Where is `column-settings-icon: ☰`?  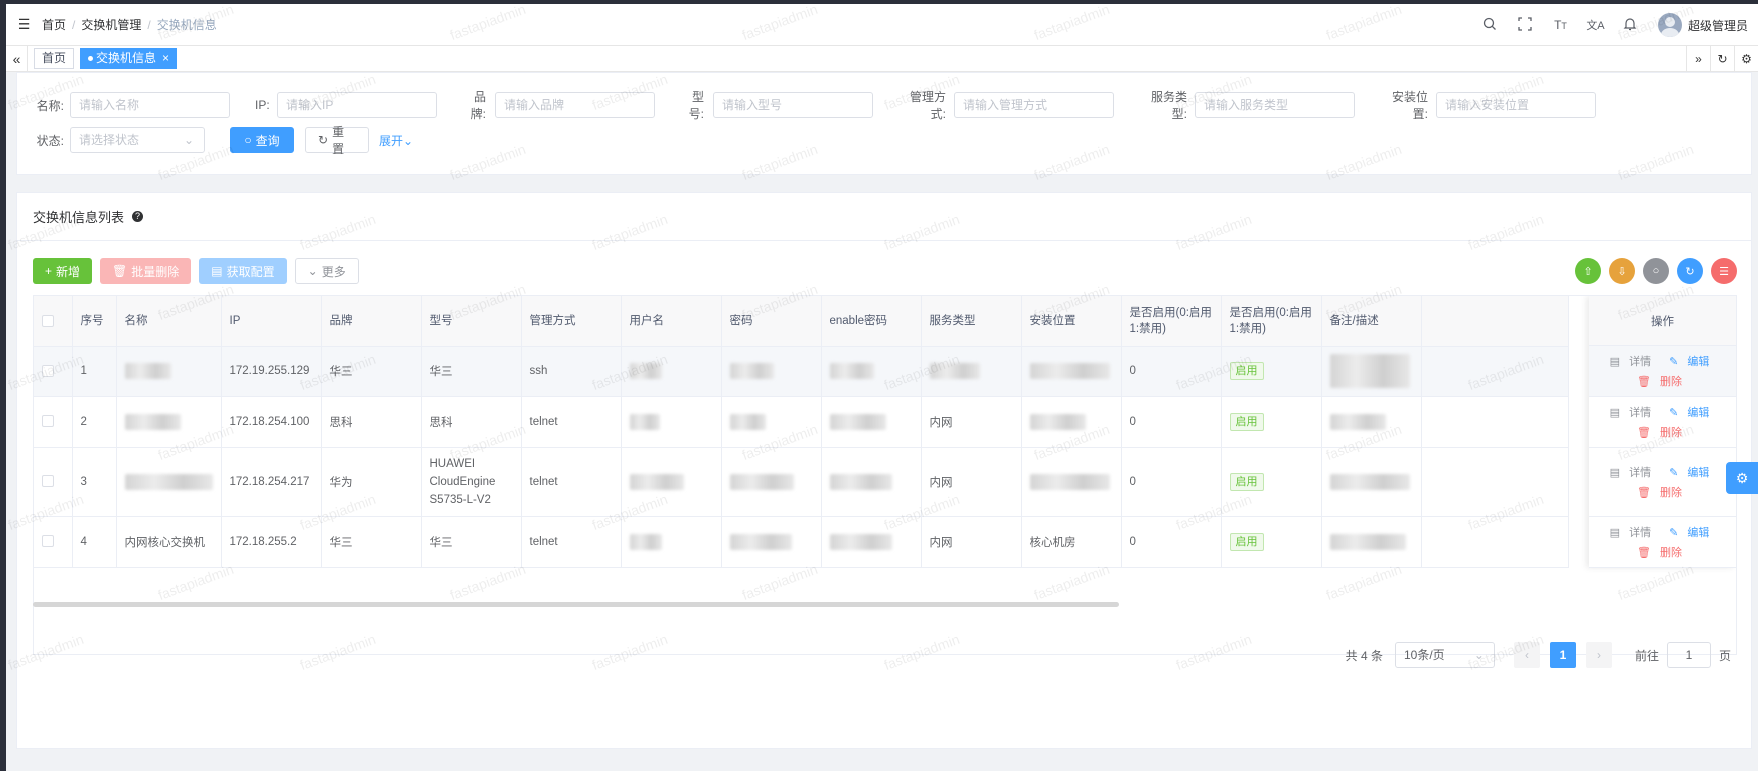 column-settings-icon: ☰ is located at coordinates (1724, 271).